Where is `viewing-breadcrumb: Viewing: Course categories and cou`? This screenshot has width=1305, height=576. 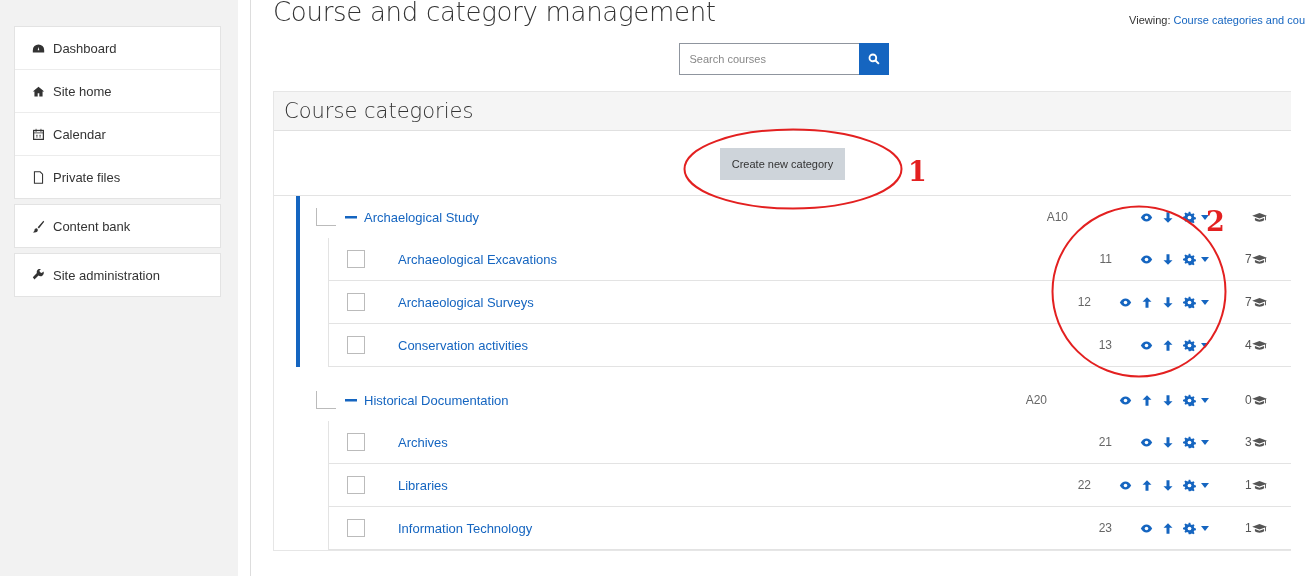 viewing-breadcrumb: Viewing: Course categories and cou is located at coordinates (1217, 19).